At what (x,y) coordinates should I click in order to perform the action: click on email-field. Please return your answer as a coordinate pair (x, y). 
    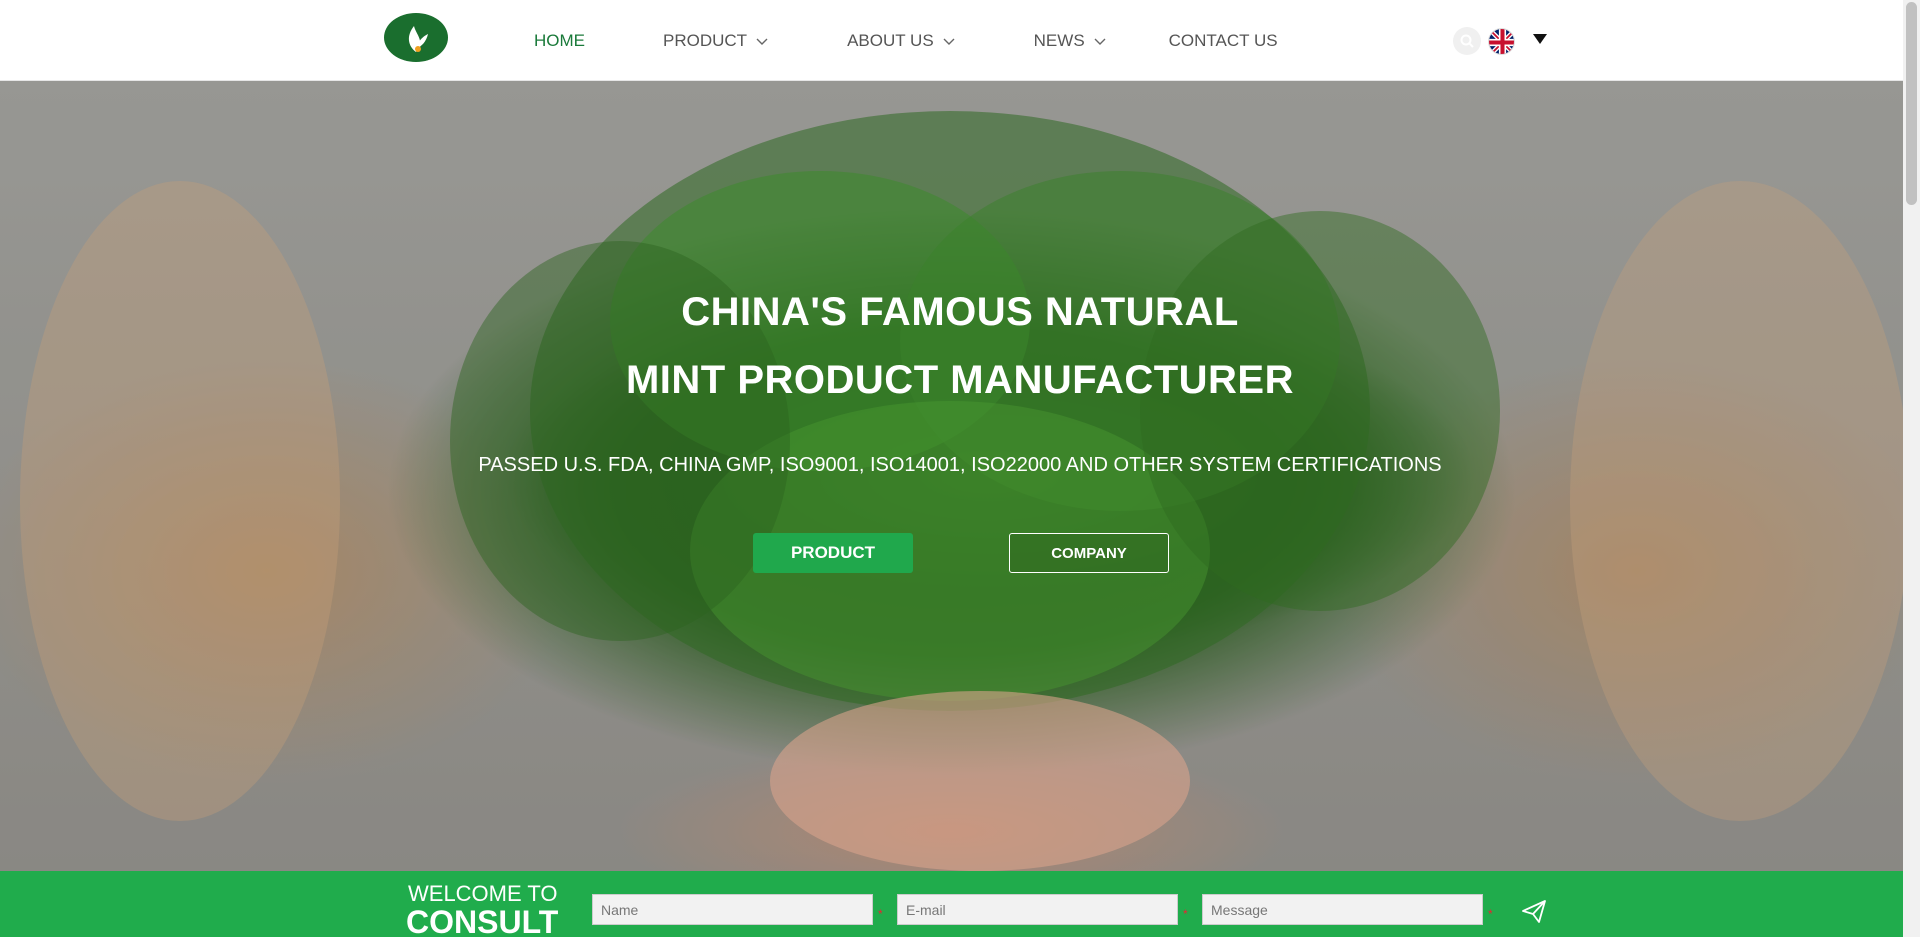
    Looking at the image, I should click on (1037, 909).